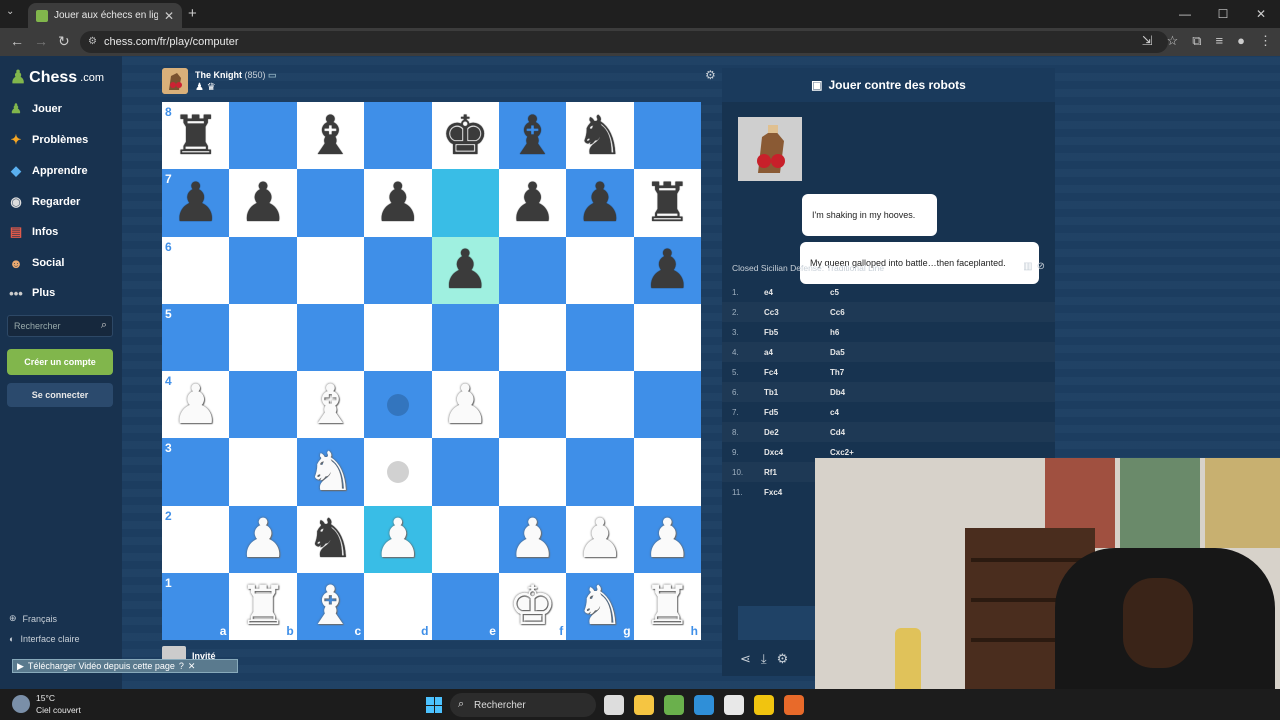 This screenshot has width=1280, height=720. I want to click on file-explorer-icon, so click(644, 705).